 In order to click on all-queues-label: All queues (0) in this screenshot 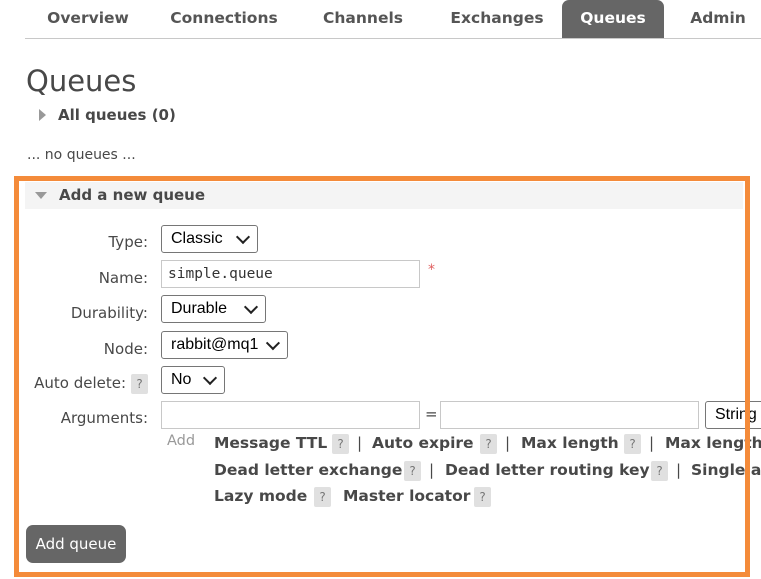, I will do `click(117, 115)`.